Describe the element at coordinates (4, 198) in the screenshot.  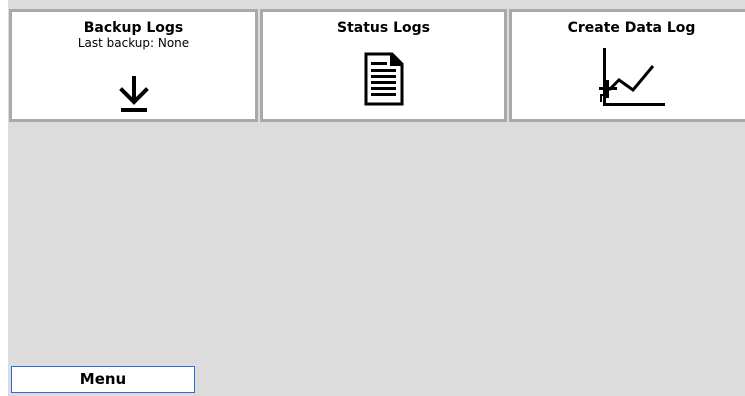
I see `left-border` at that location.